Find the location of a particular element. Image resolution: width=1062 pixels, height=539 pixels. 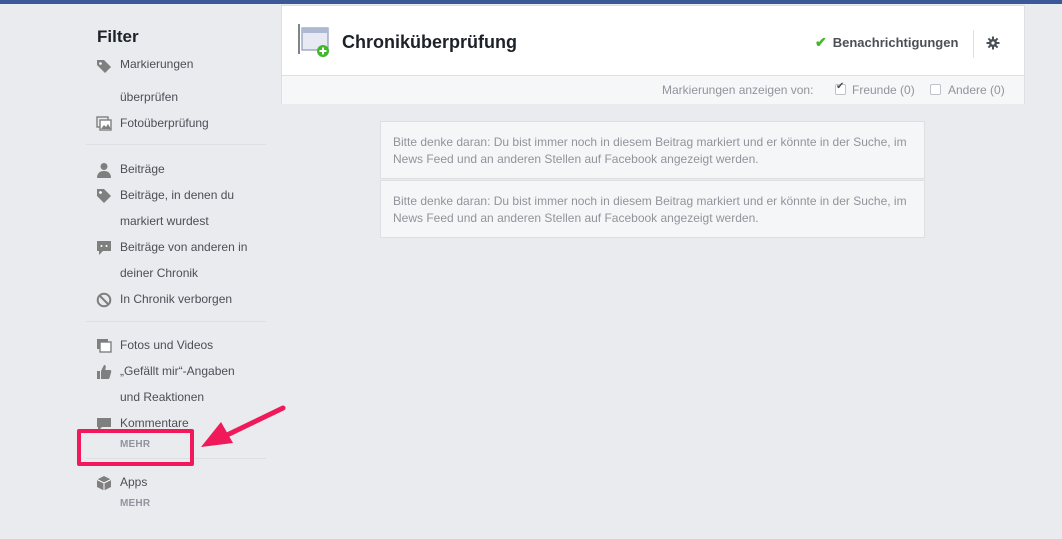

photo-review-icon is located at coordinates (104, 123).